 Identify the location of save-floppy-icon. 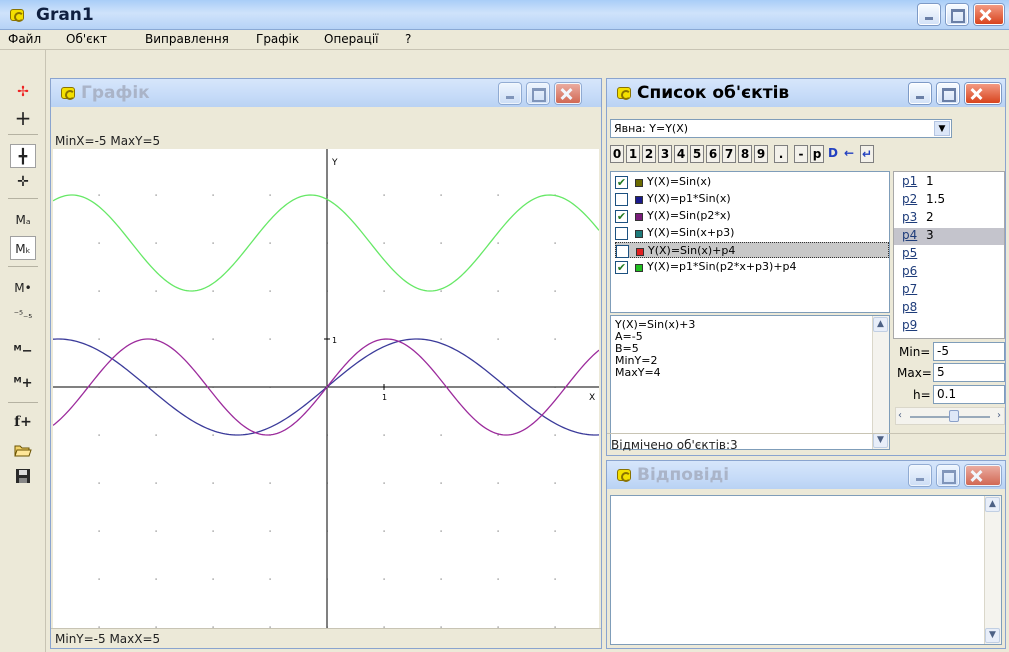
(23, 476).